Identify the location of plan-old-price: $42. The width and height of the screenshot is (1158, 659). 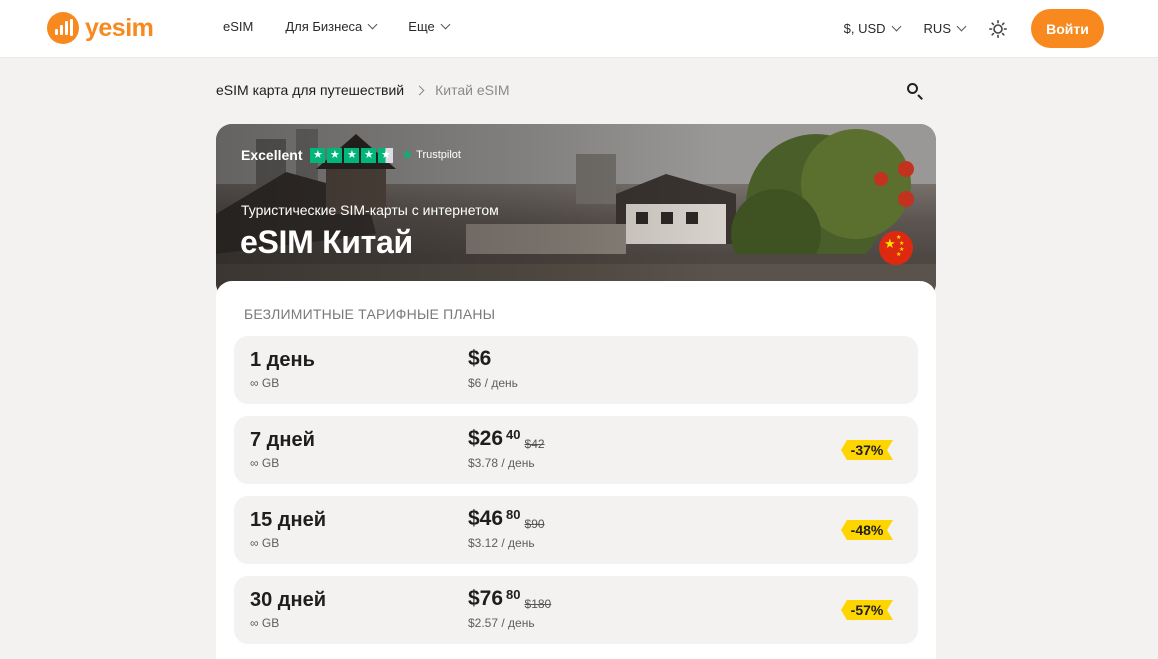
(534, 444).